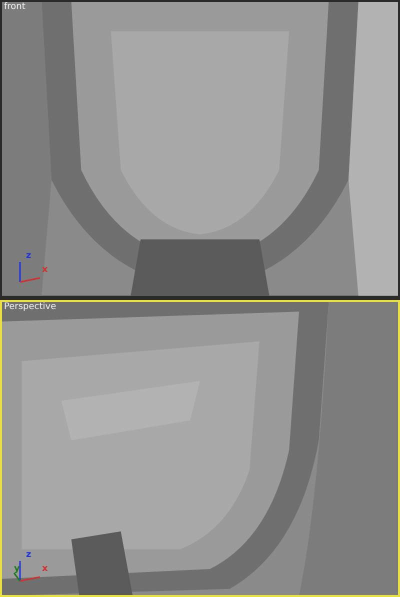 This screenshot has height=597, width=400. Describe the element at coordinates (30, 307) in the screenshot. I see `viewport-label: Perspective` at that location.